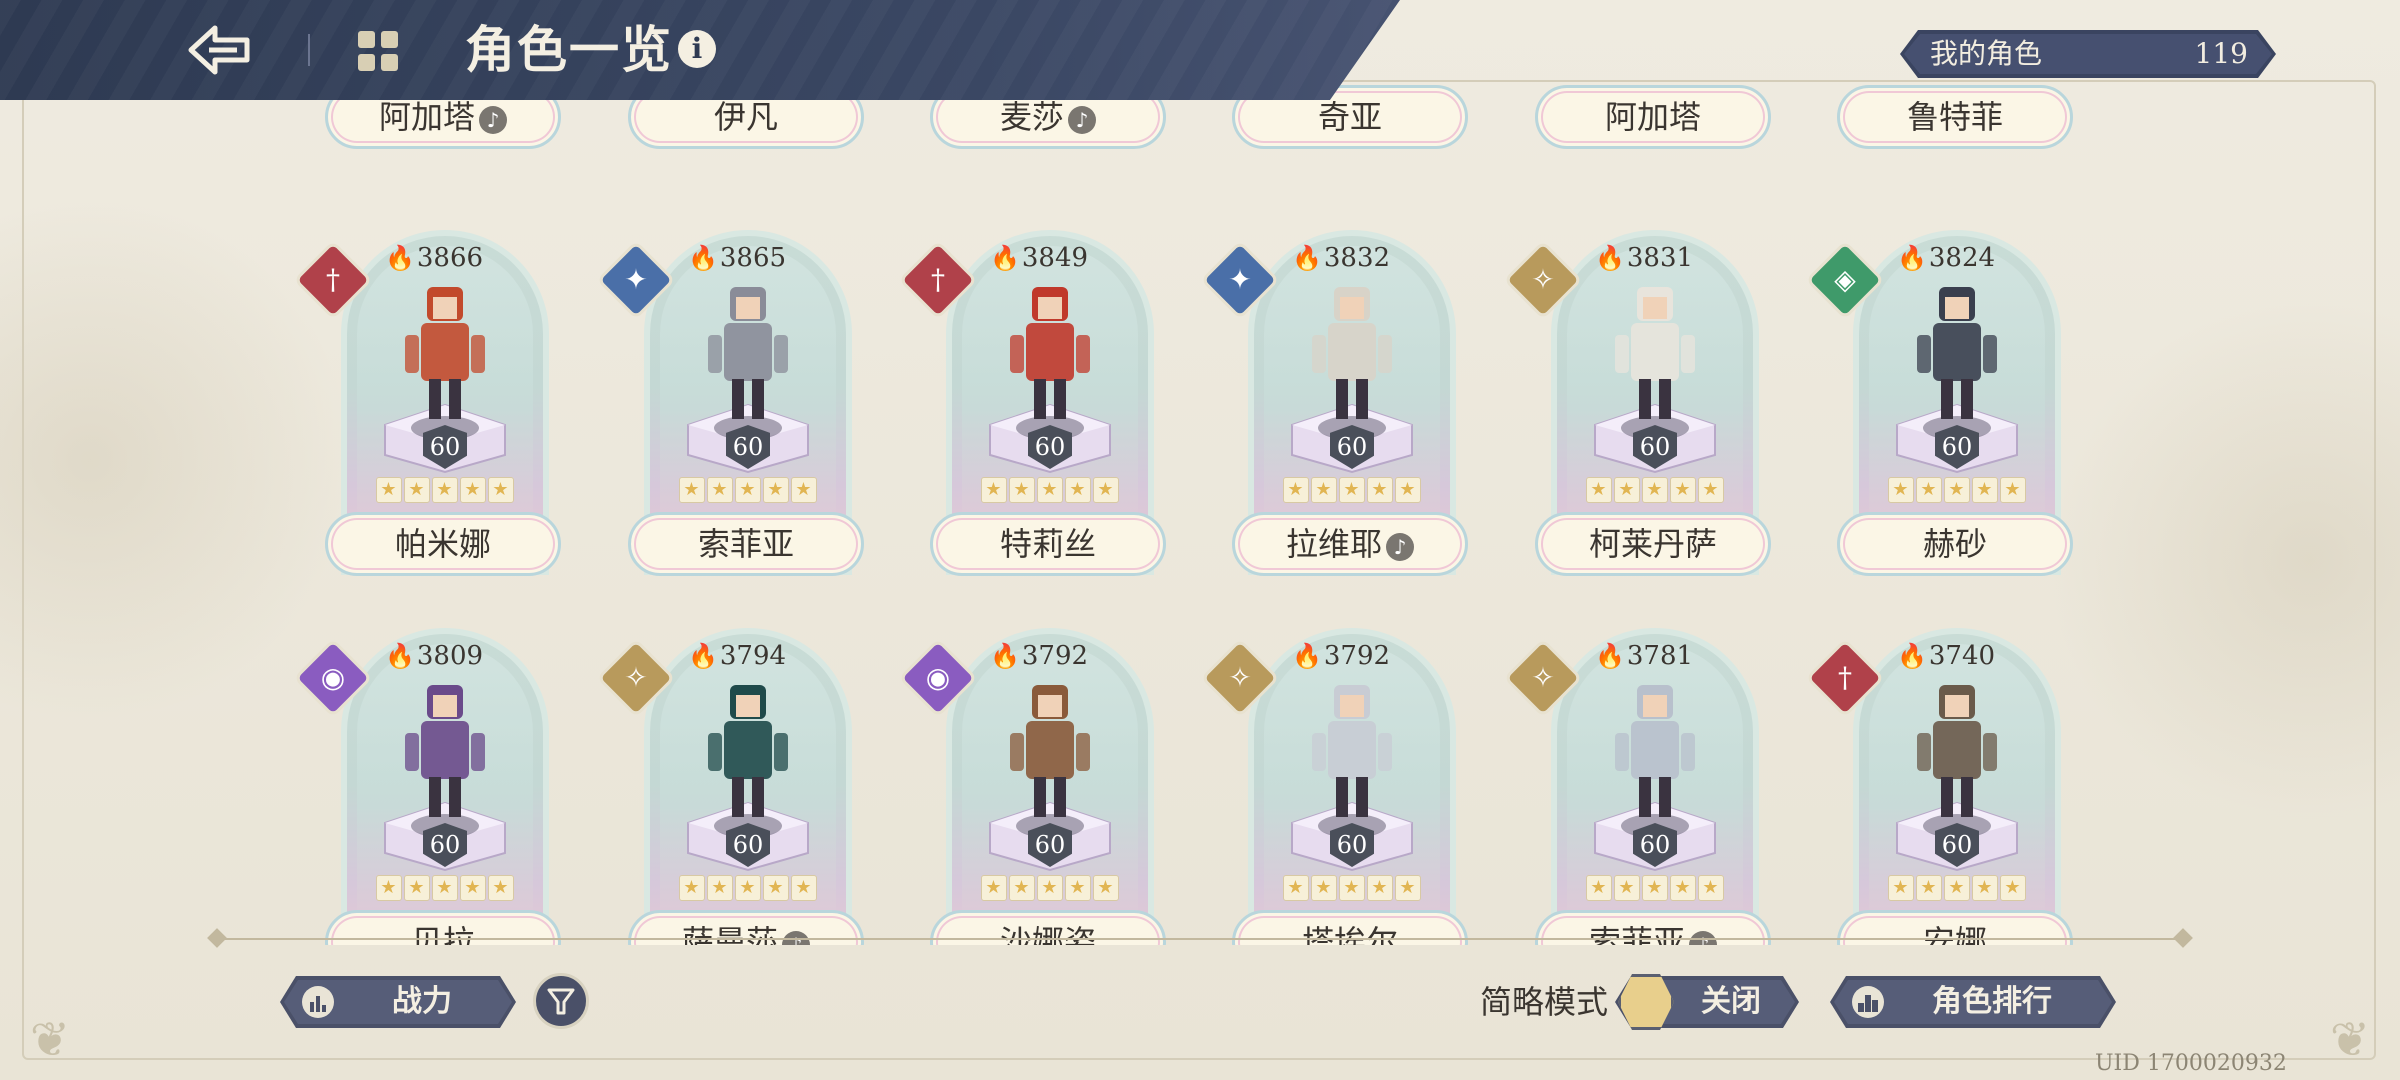 This screenshot has height=1080, width=2400. What do you see at coordinates (1055, 258) in the screenshot?
I see `power-number: 3849` at bounding box center [1055, 258].